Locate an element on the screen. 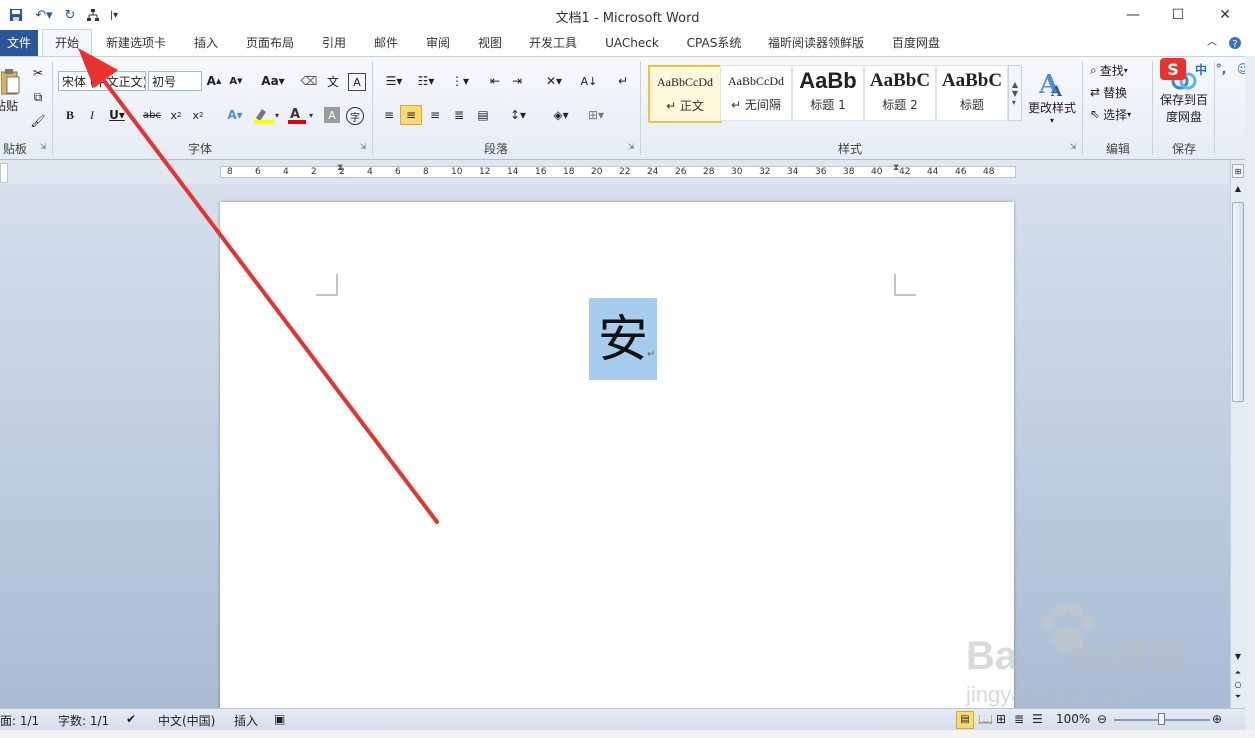  tab-page-layout: 页面布局 is located at coordinates (270, 43).